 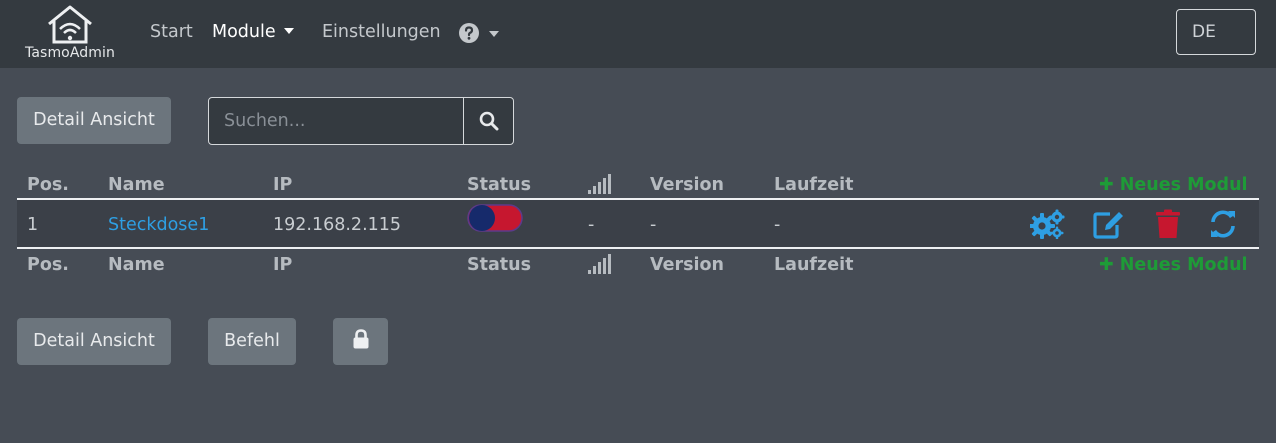 I want to click on col-ip: IP, so click(x=283, y=185).